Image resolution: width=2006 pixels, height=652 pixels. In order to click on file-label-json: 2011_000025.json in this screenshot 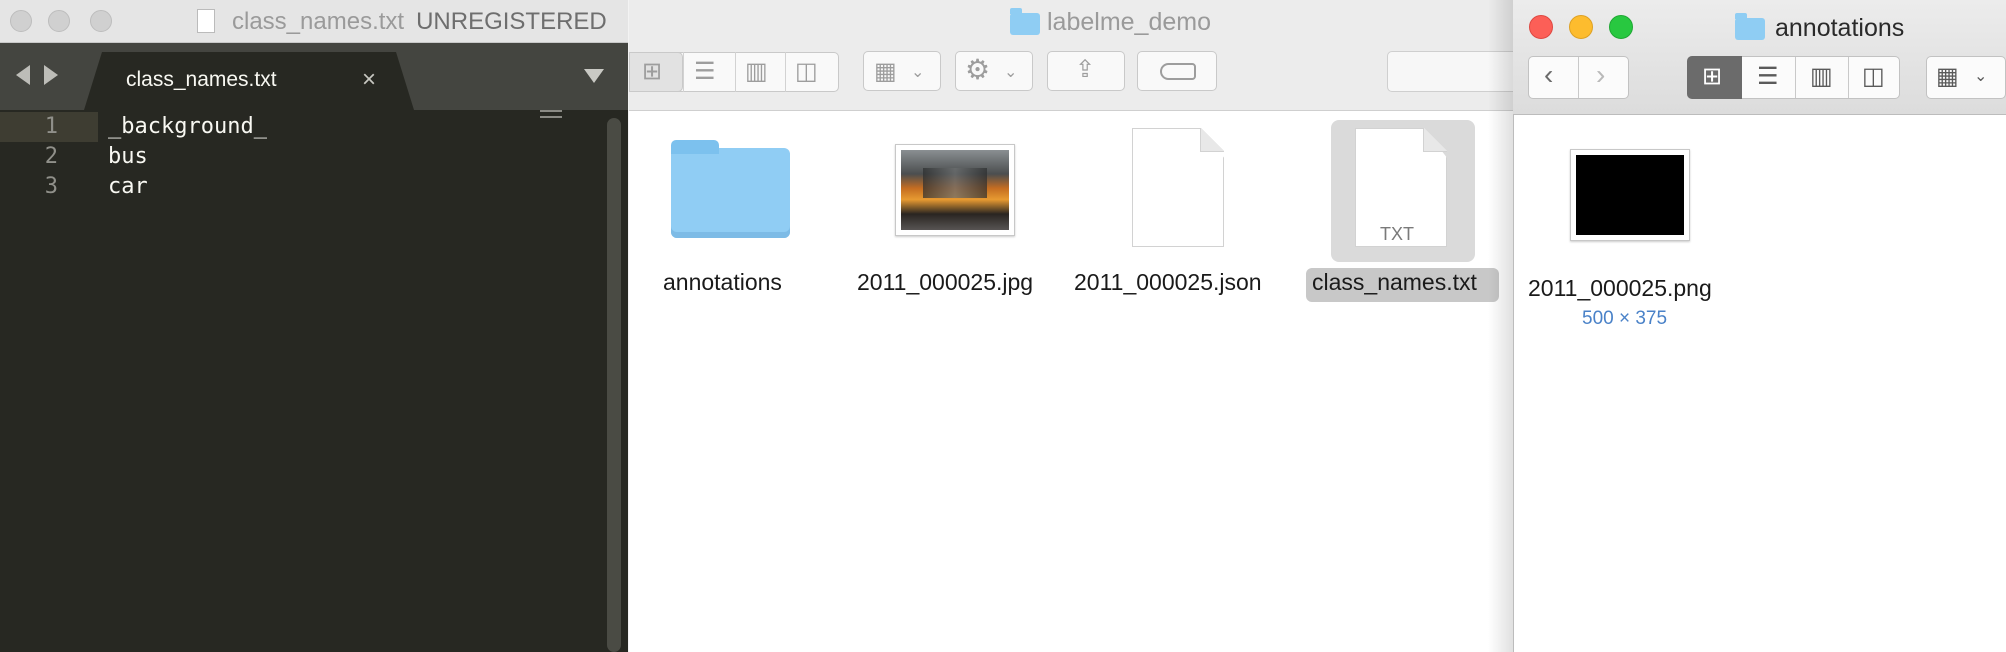, I will do `click(1168, 282)`.